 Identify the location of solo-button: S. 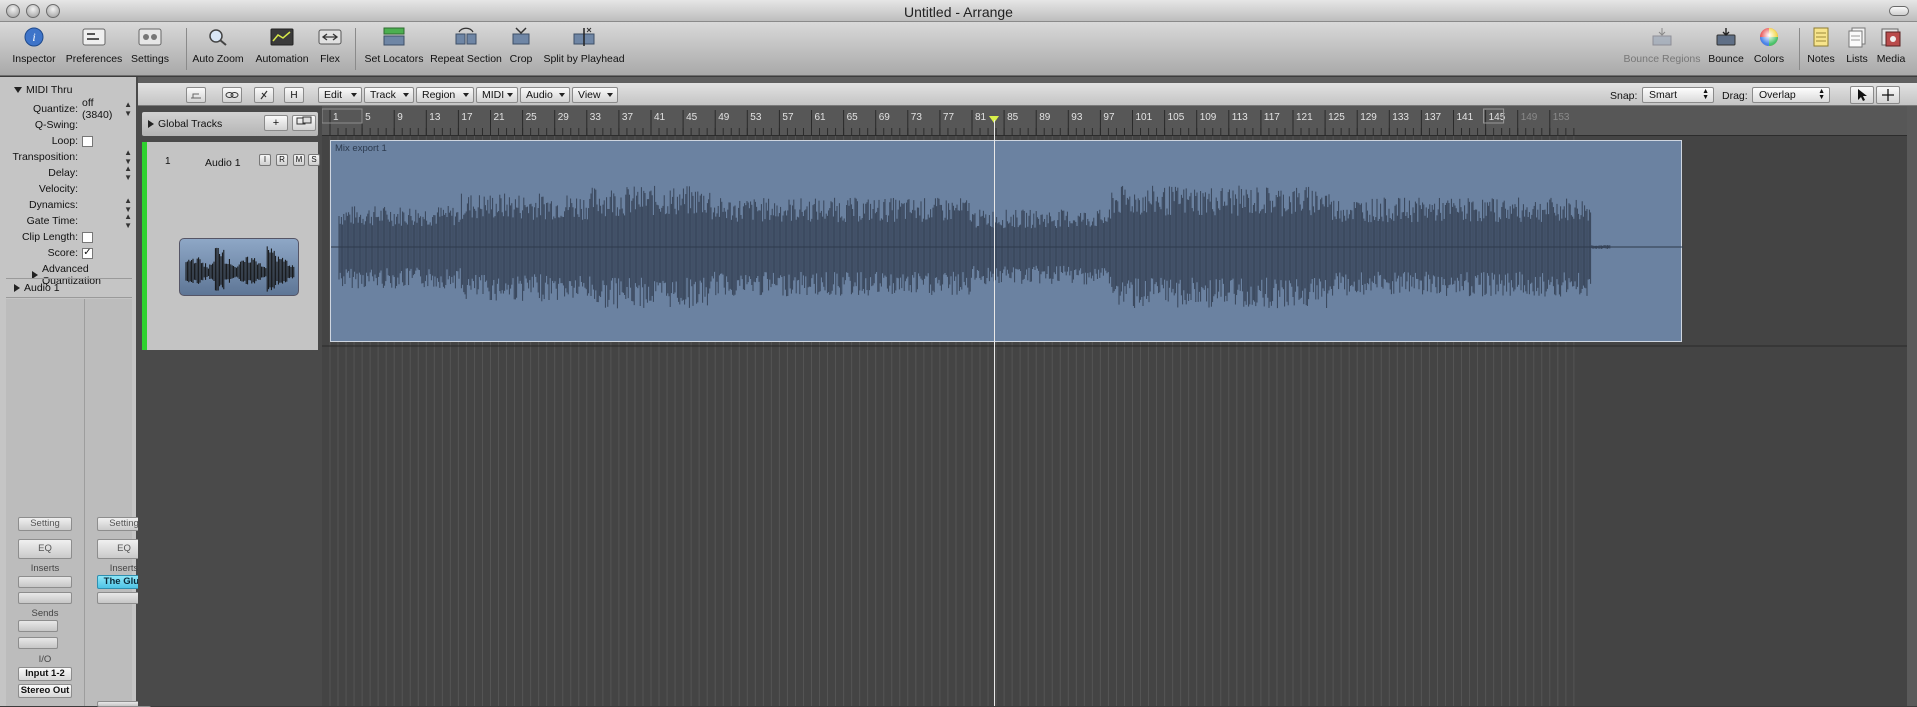
(314, 160).